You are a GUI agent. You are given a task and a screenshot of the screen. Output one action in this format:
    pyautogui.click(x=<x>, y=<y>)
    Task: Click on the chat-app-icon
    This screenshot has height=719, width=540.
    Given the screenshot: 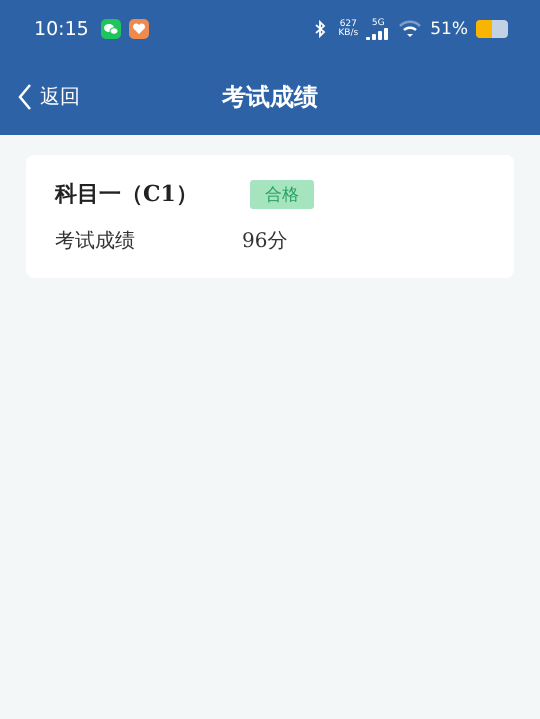 What is the action you would take?
    pyautogui.click(x=110, y=29)
    